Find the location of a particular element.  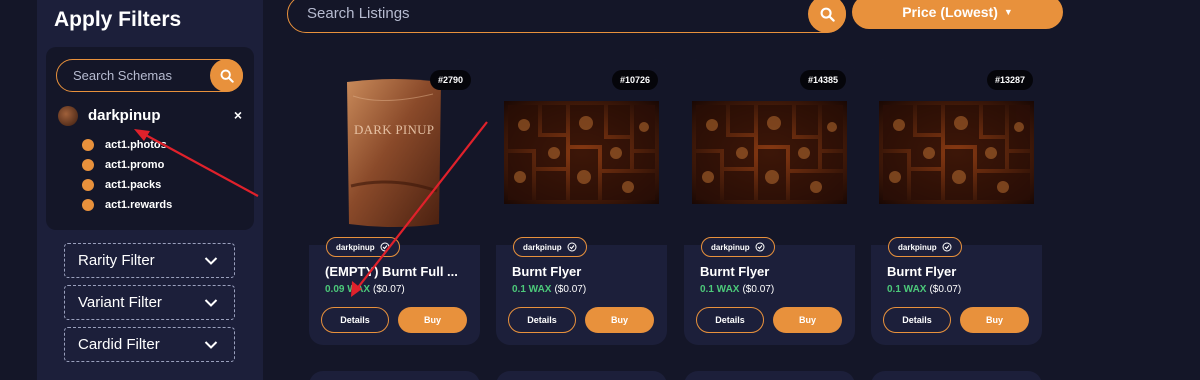

collection-row: darkpinup × is located at coordinates (152, 116).